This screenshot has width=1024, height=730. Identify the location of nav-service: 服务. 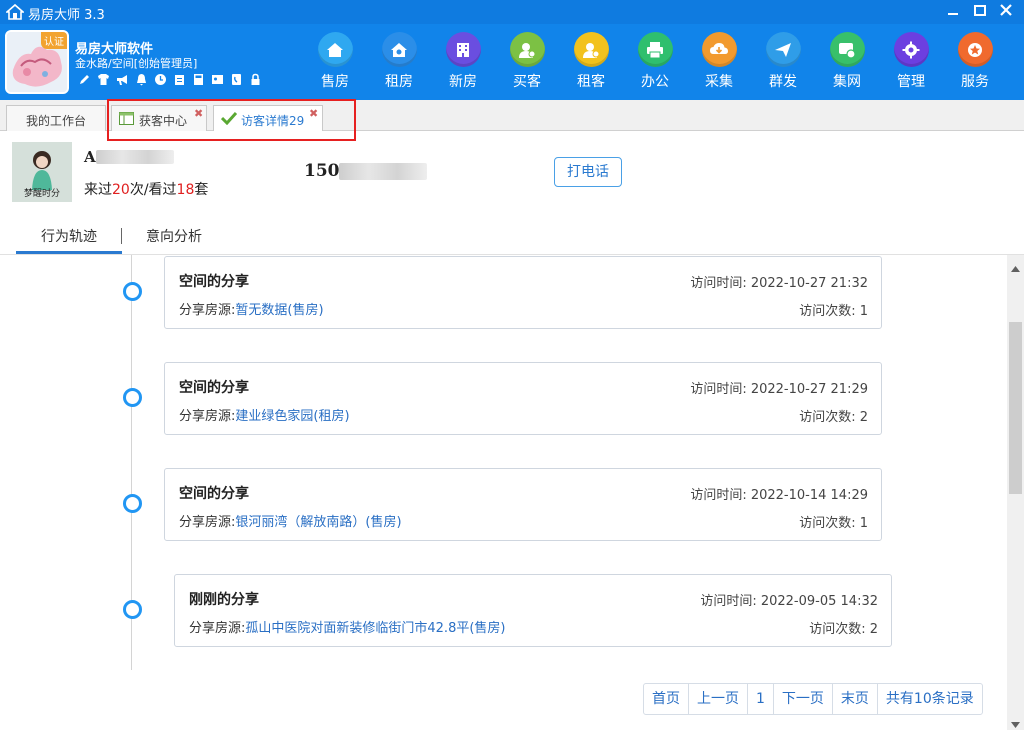
(975, 61).